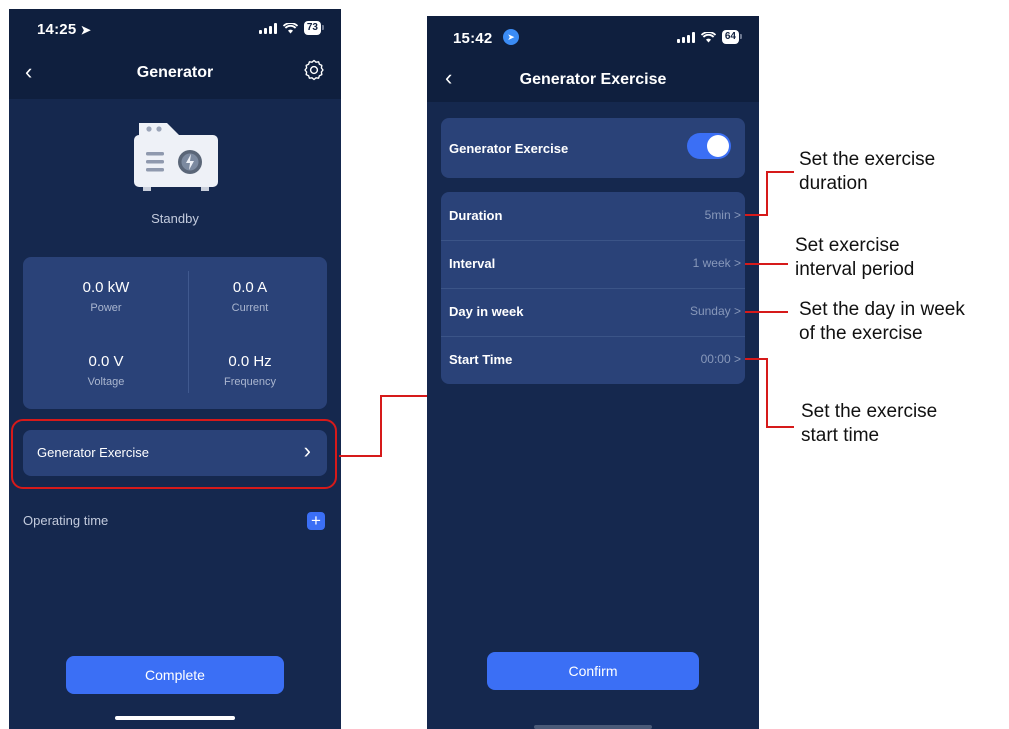 This screenshot has width=1009, height=729. What do you see at coordinates (716, 263) in the screenshot?
I see `interval-value: 1 week >` at bounding box center [716, 263].